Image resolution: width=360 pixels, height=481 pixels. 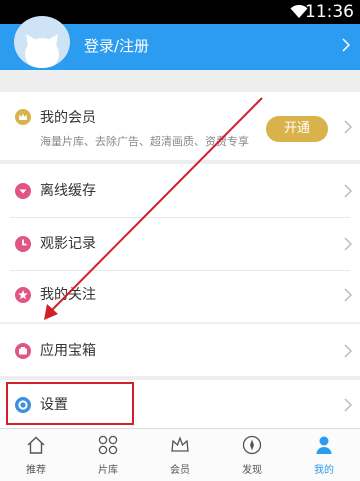 What do you see at coordinates (144, 141) in the screenshot?
I see `membership-subtitle: 海量片库、去除广告、超清画质、资费专享` at bounding box center [144, 141].